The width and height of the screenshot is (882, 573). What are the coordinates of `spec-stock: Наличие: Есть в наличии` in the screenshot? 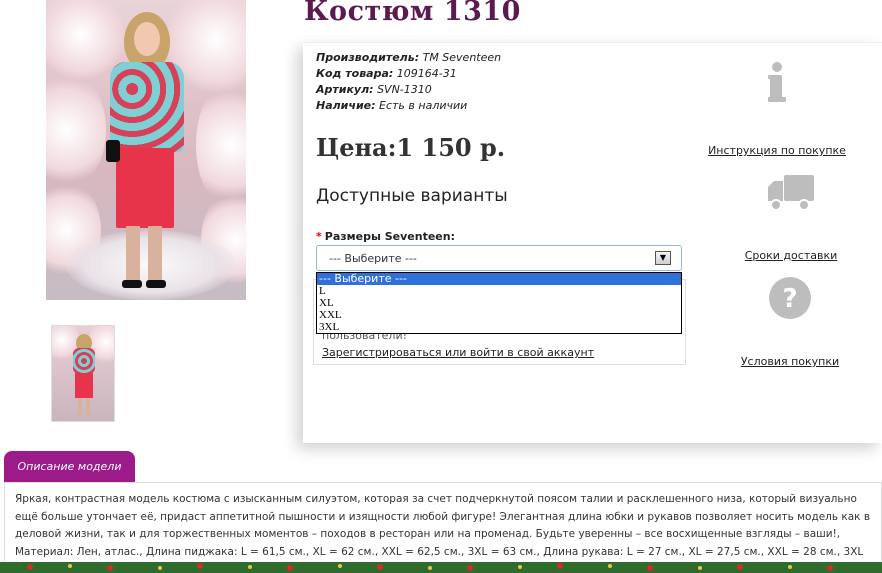 It's located at (392, 105).